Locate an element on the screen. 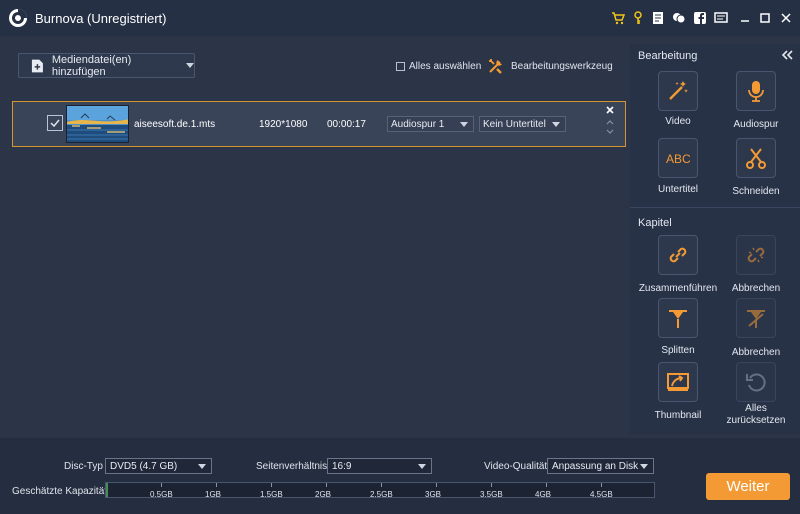 Image resolution: width=800 pixels, height=514 pixels. maximize-icon is located at coordinates (765, 18).